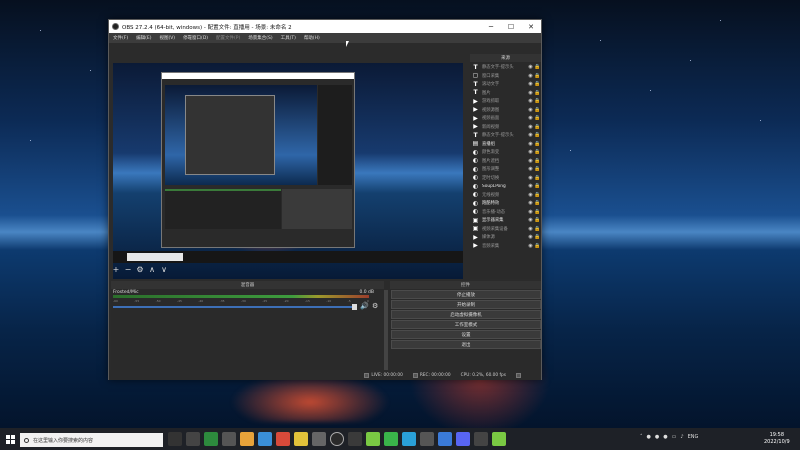 Image resolution: width=800 pixels, height=450 pixels. I want to click on source-item: ◐ 图形调整 ◉ 🔒, so click(505, 169).